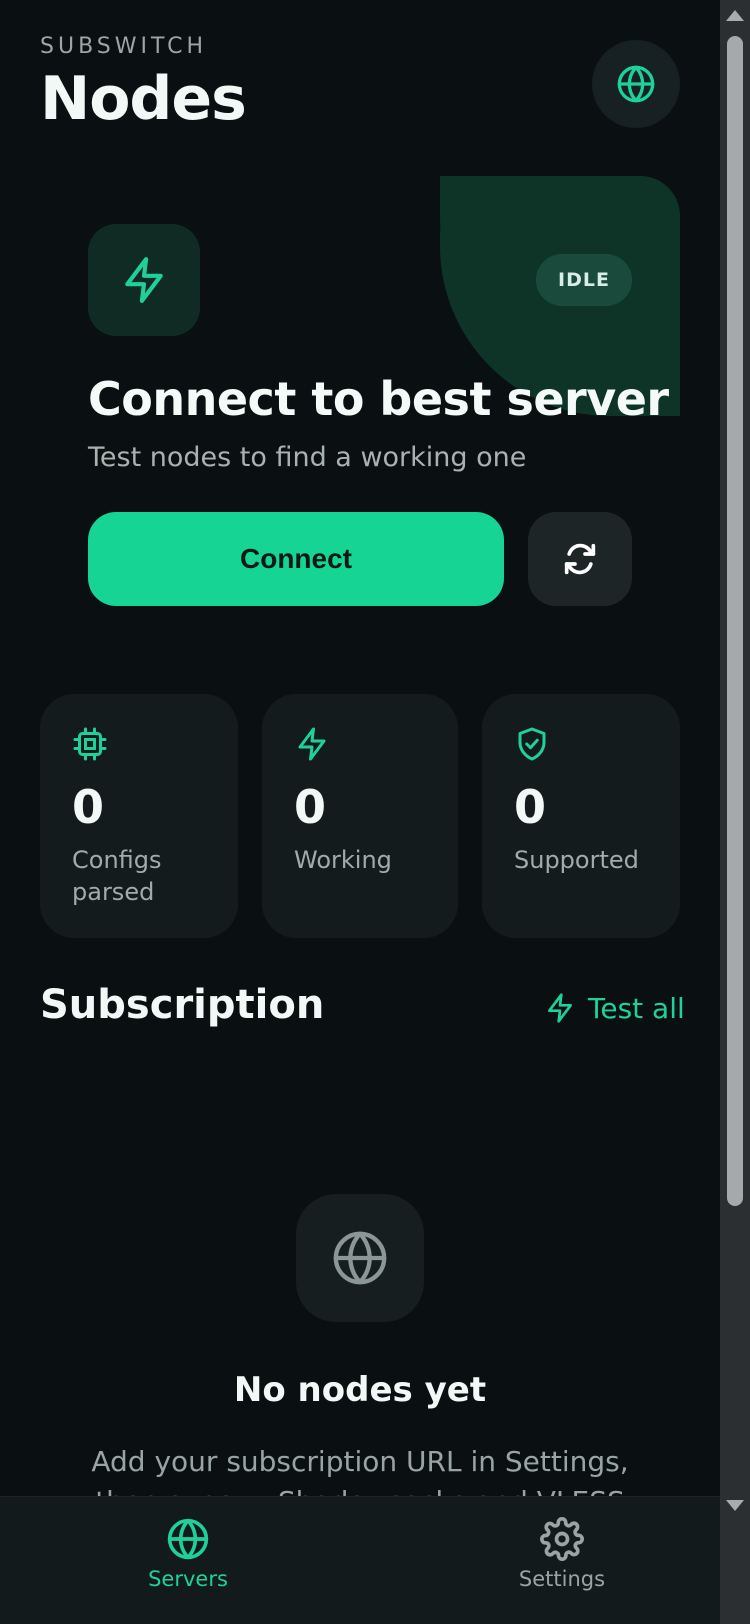 This screenshot has width=750, height=1624. Describe the element at coordinates (562, 1539) in the screenshot. I see `gear-icon` at that location.